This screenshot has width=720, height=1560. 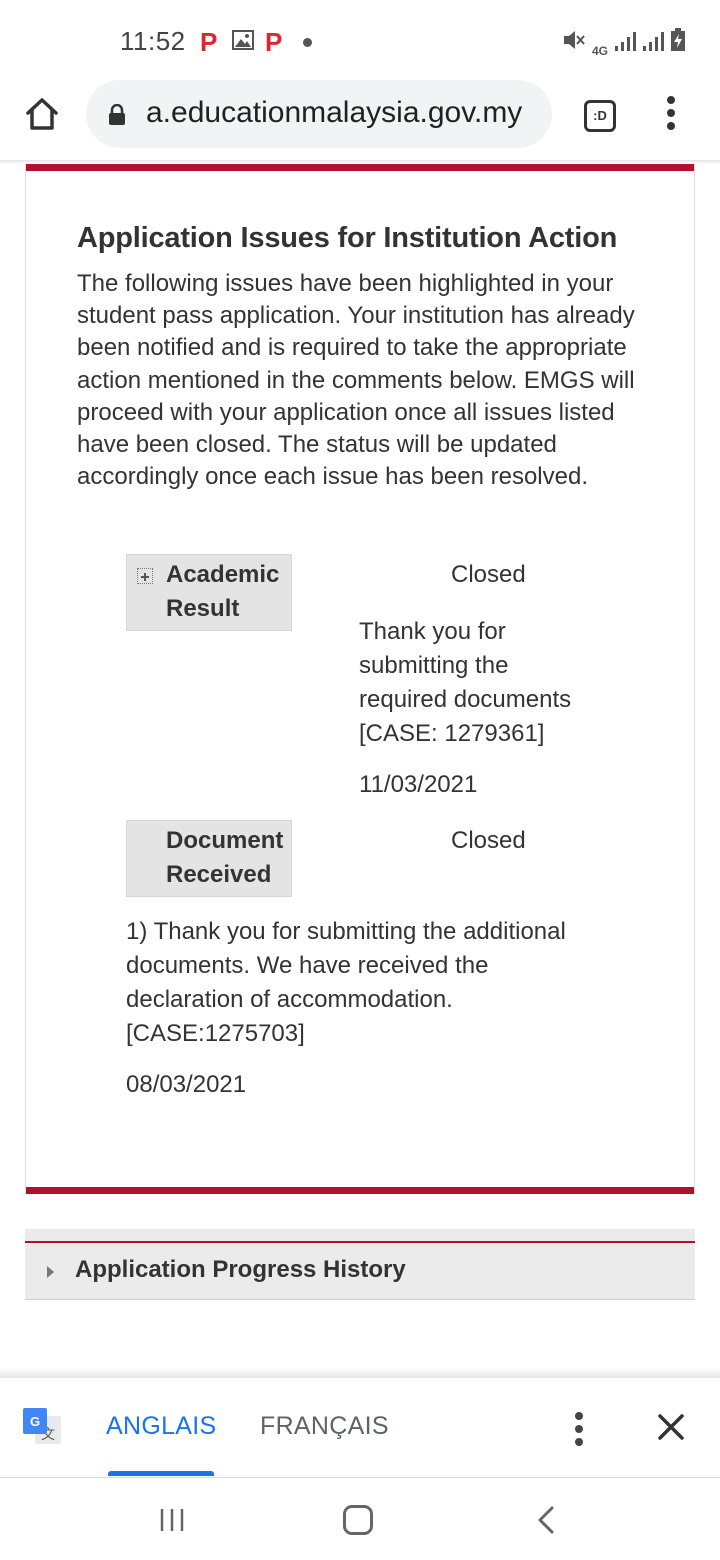 What do you see at coordinates (360, 1190) in the screenshot?
I see `panel-bottom-accent` at bounding box center [360, 1190].